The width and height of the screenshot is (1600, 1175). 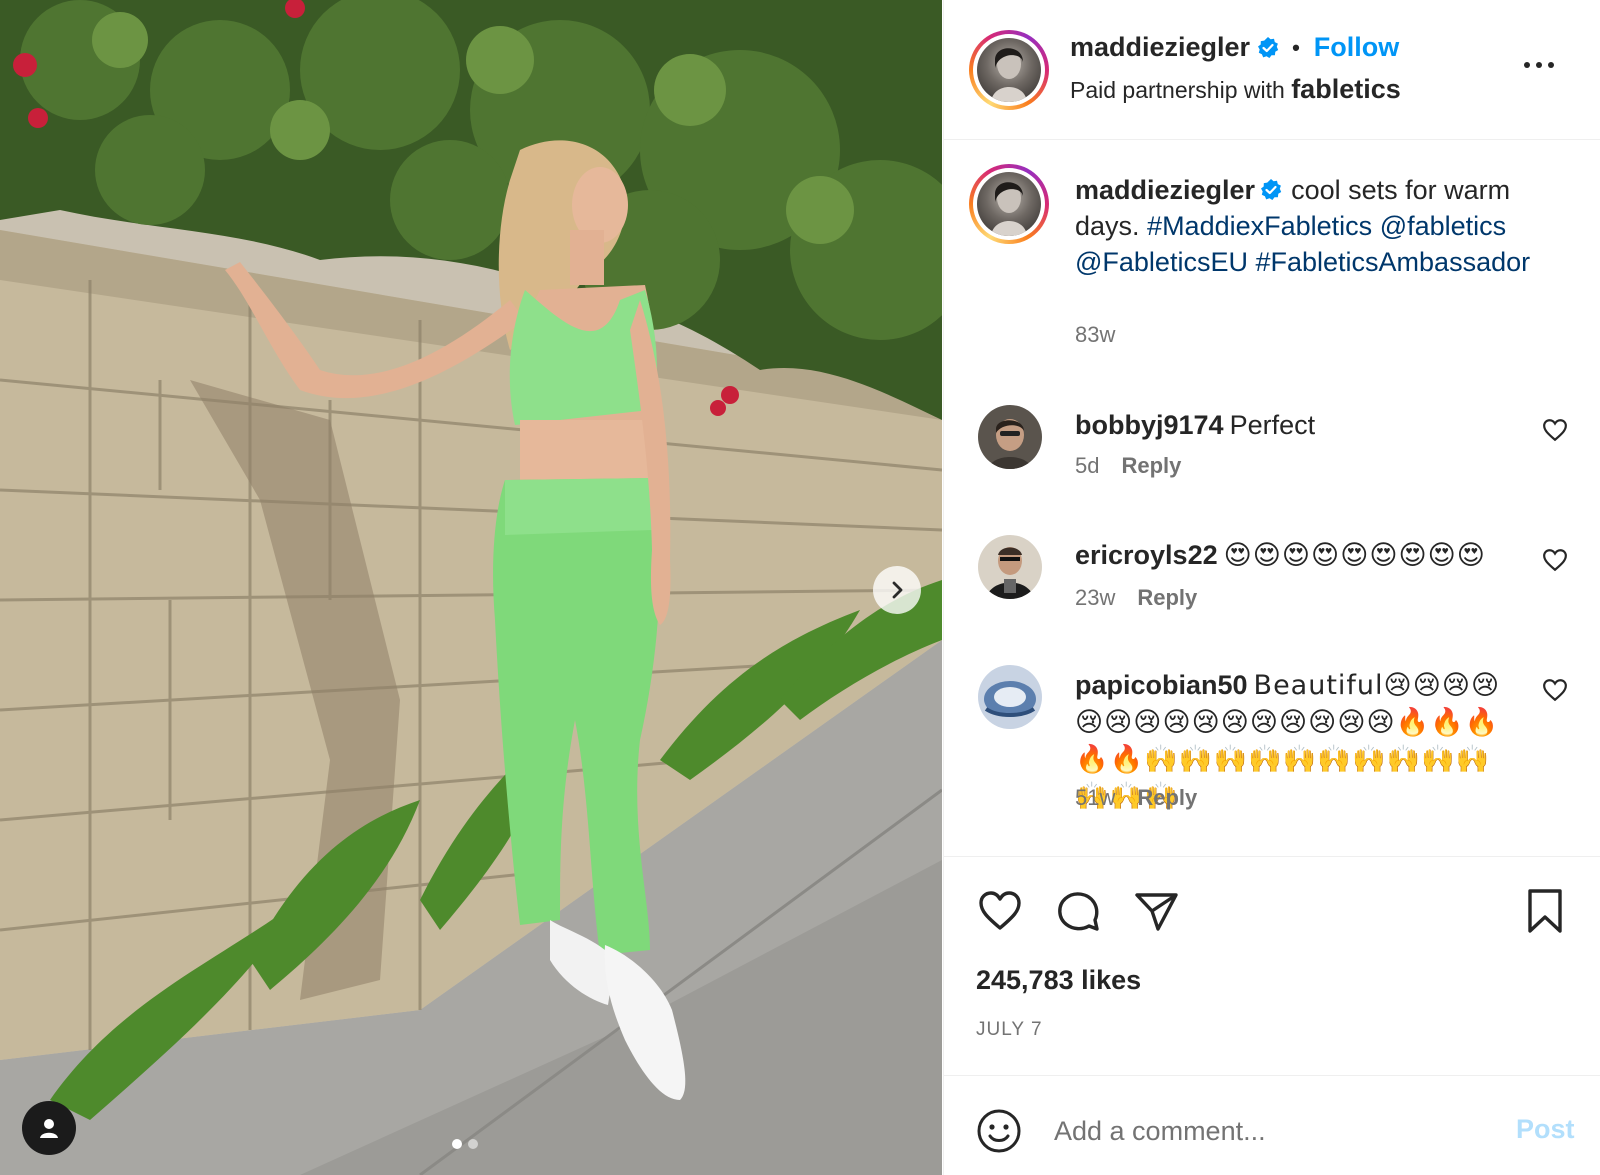 What do you see at coordinates (1356, 47) in the screenshot?
I see `follow-button: Follow` at bounding box center [1356, 47].